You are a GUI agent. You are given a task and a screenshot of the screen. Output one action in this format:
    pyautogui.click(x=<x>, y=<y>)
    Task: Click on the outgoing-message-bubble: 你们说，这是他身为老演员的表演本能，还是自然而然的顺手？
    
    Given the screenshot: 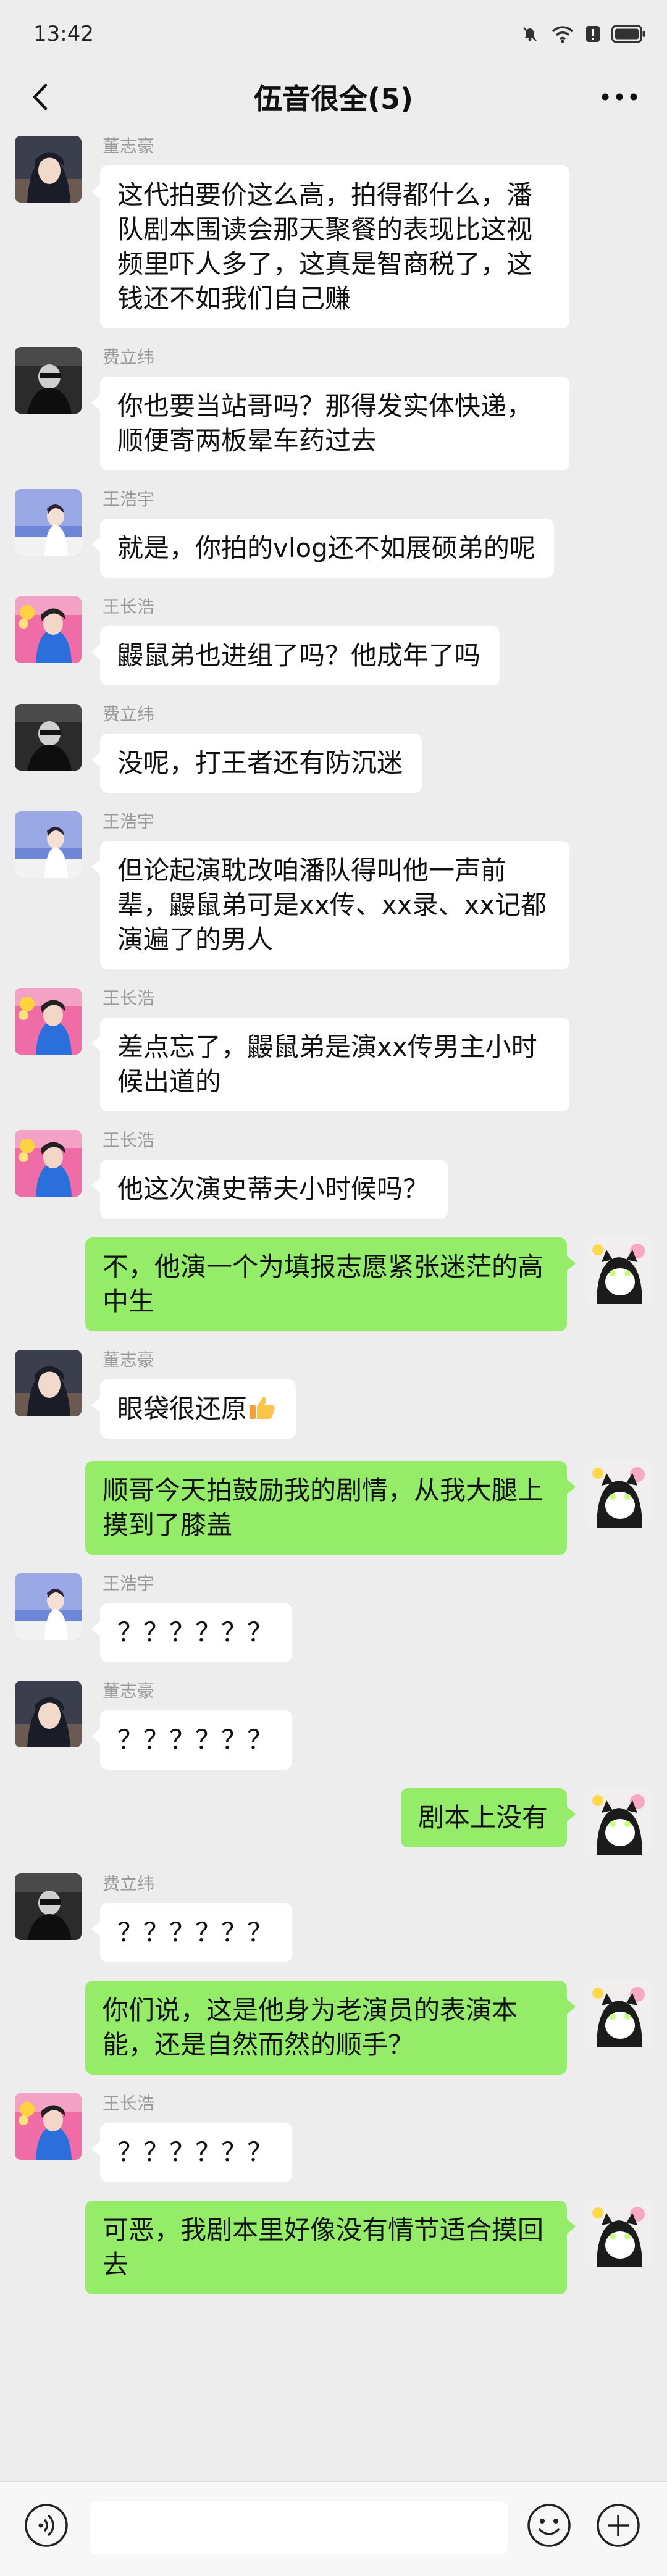 What is the action you would take?
    pyautogui.click(x=330, y=2028)
    